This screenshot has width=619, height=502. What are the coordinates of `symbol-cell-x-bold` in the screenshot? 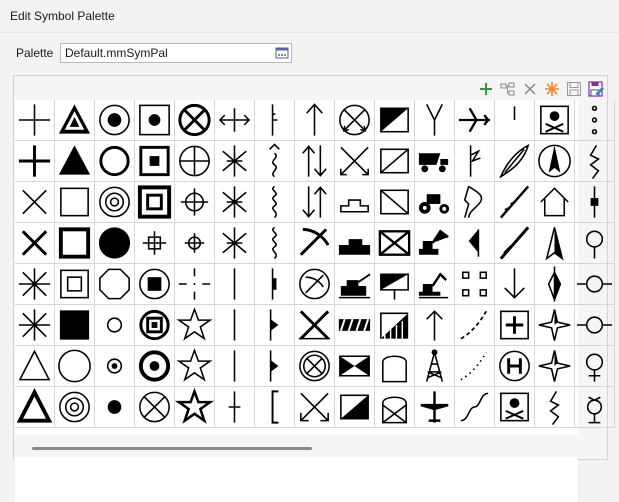 It's located at (35, 243).